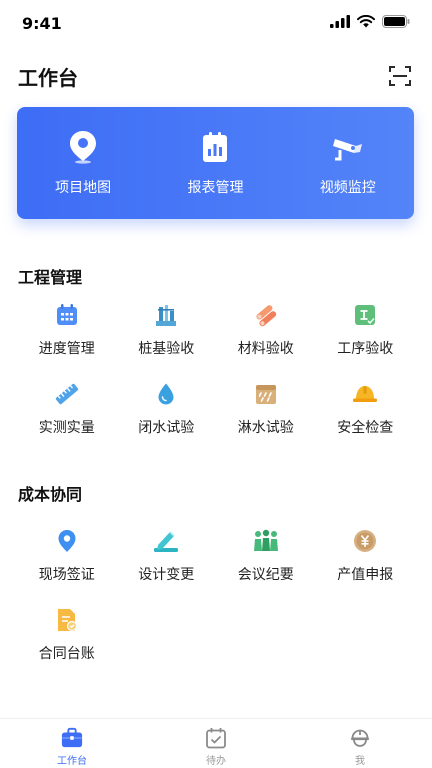 This screenshot has width=432, height=768. What do you see at coordinates (167, 409) in the screenshot?
I see `closed-water-test-item: 闭水试验` at bounding box center [167, 409].